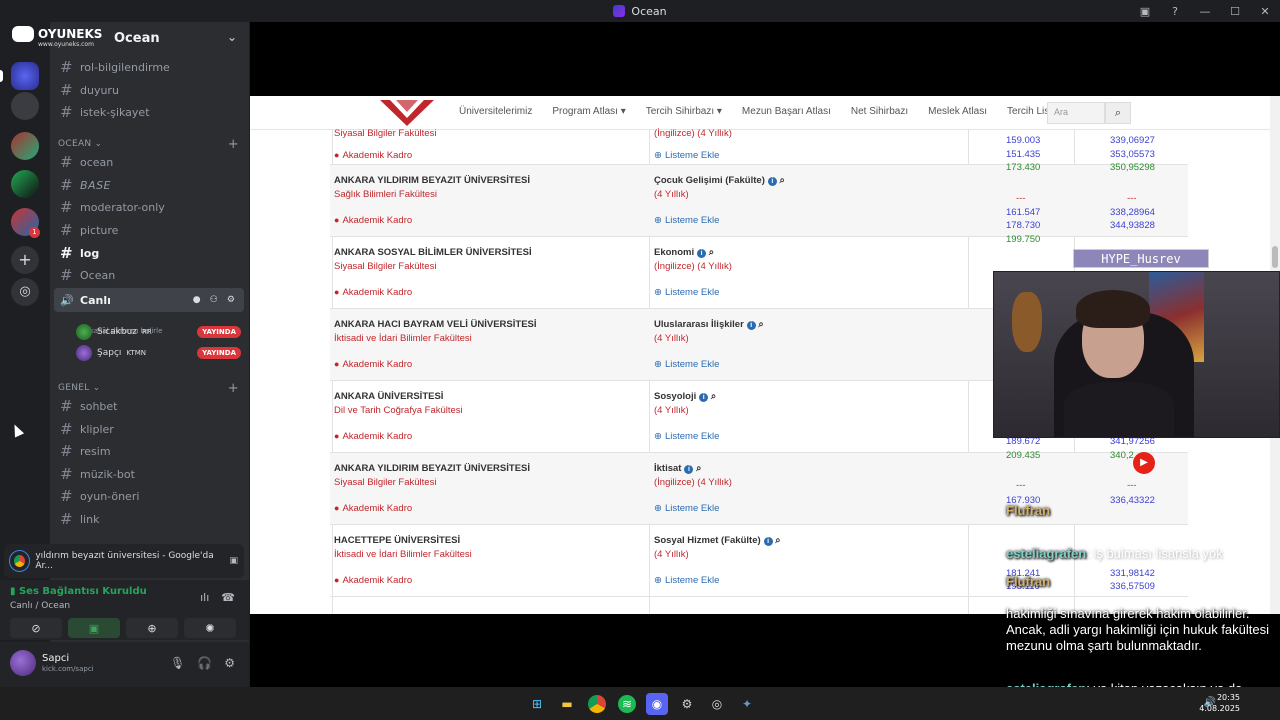 The image size is (1280, 720). Describe the element at coordinates (1028, 510) in the screenshot. I see `chat-username: Flufran` at that location.